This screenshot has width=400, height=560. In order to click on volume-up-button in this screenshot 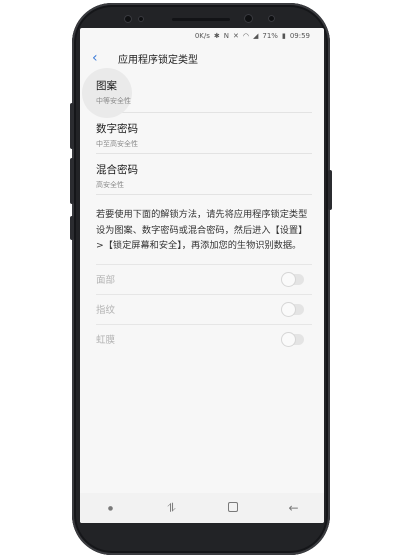, I will do `click(72, 126)`.